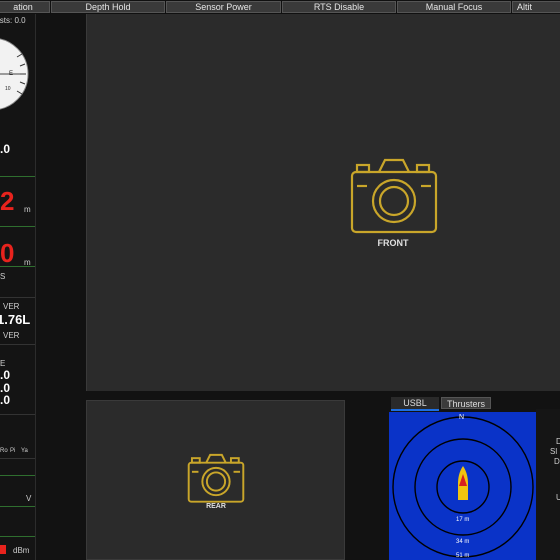  I want to click on roll-label: Ro, so click(4, 451).